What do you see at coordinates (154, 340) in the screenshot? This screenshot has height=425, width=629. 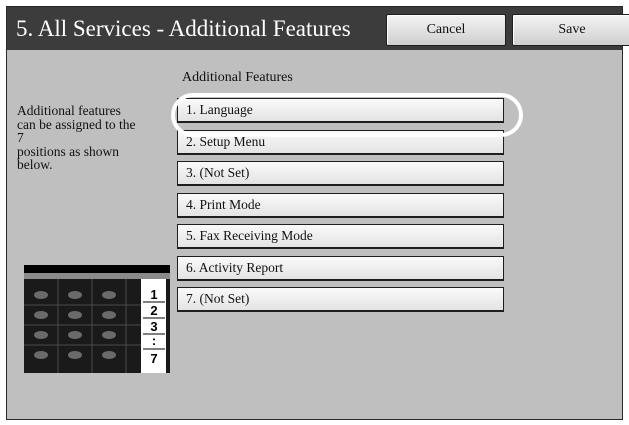 I see `illus-num-colon: :` at bounding box center [154, 340].